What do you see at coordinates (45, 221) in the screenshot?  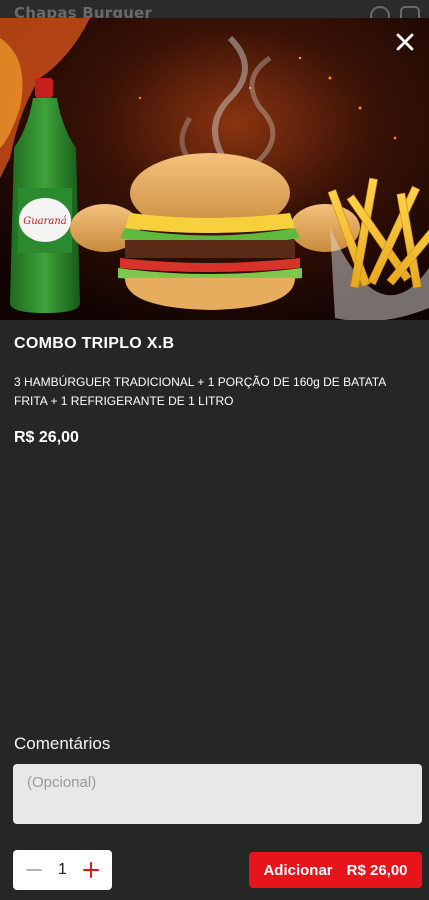 I see `svg-text: Guaraná` at bounding box center [45, 221].